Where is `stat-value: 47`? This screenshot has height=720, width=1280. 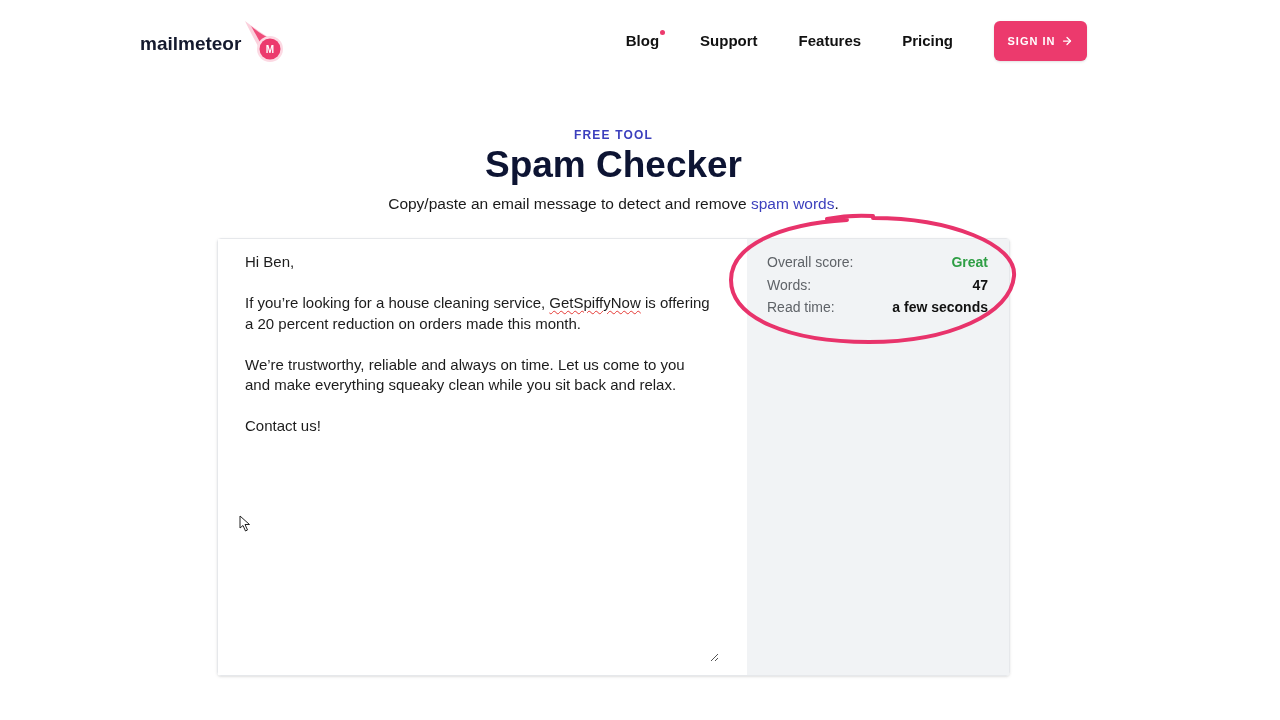 stat-value: 47 is located at coordinates (980, 285).